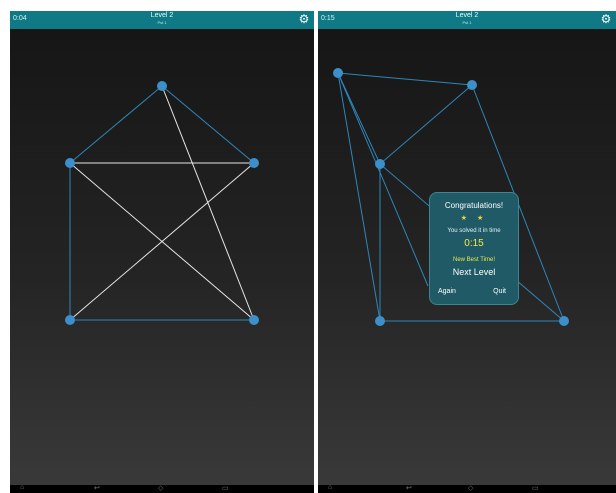 Image resolution: width=616 pixels, height=493 pixels. I want to click on solved-text: You solved it in time, so click(474, 231).